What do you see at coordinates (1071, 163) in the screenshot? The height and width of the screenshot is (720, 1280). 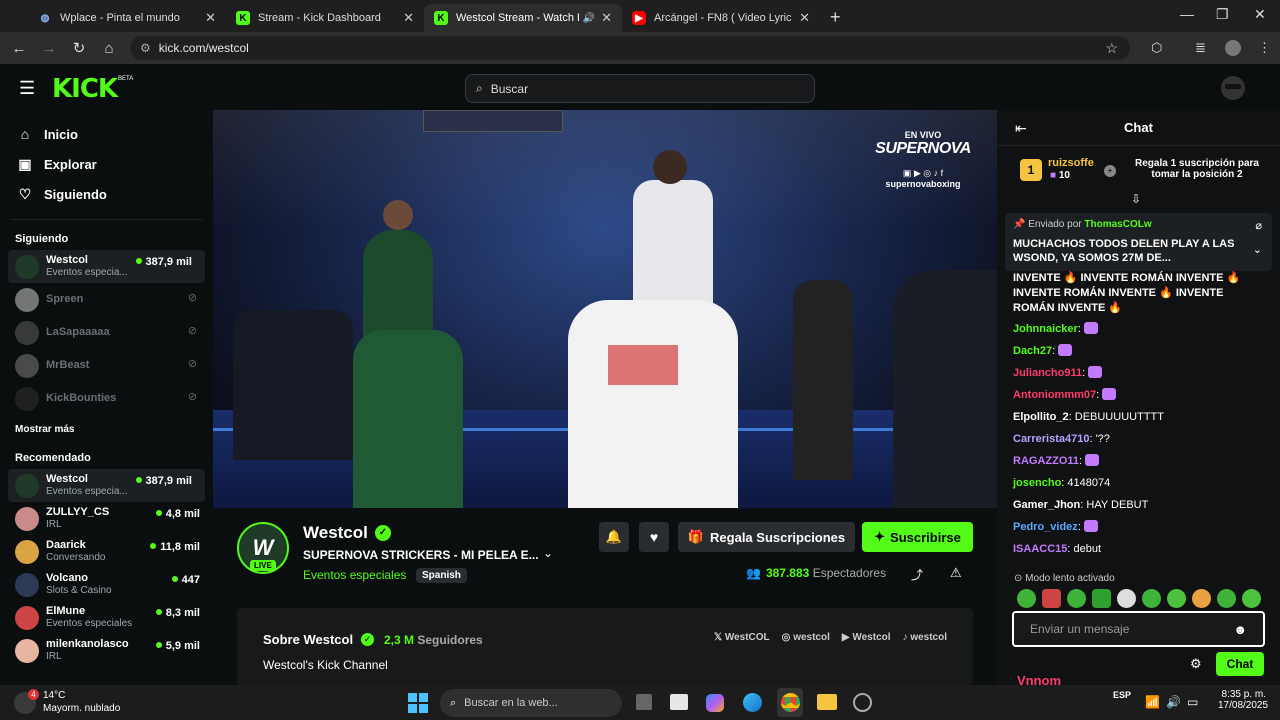 I see `leader-name: ruizsoffe` at bounding box center [1071, 163].